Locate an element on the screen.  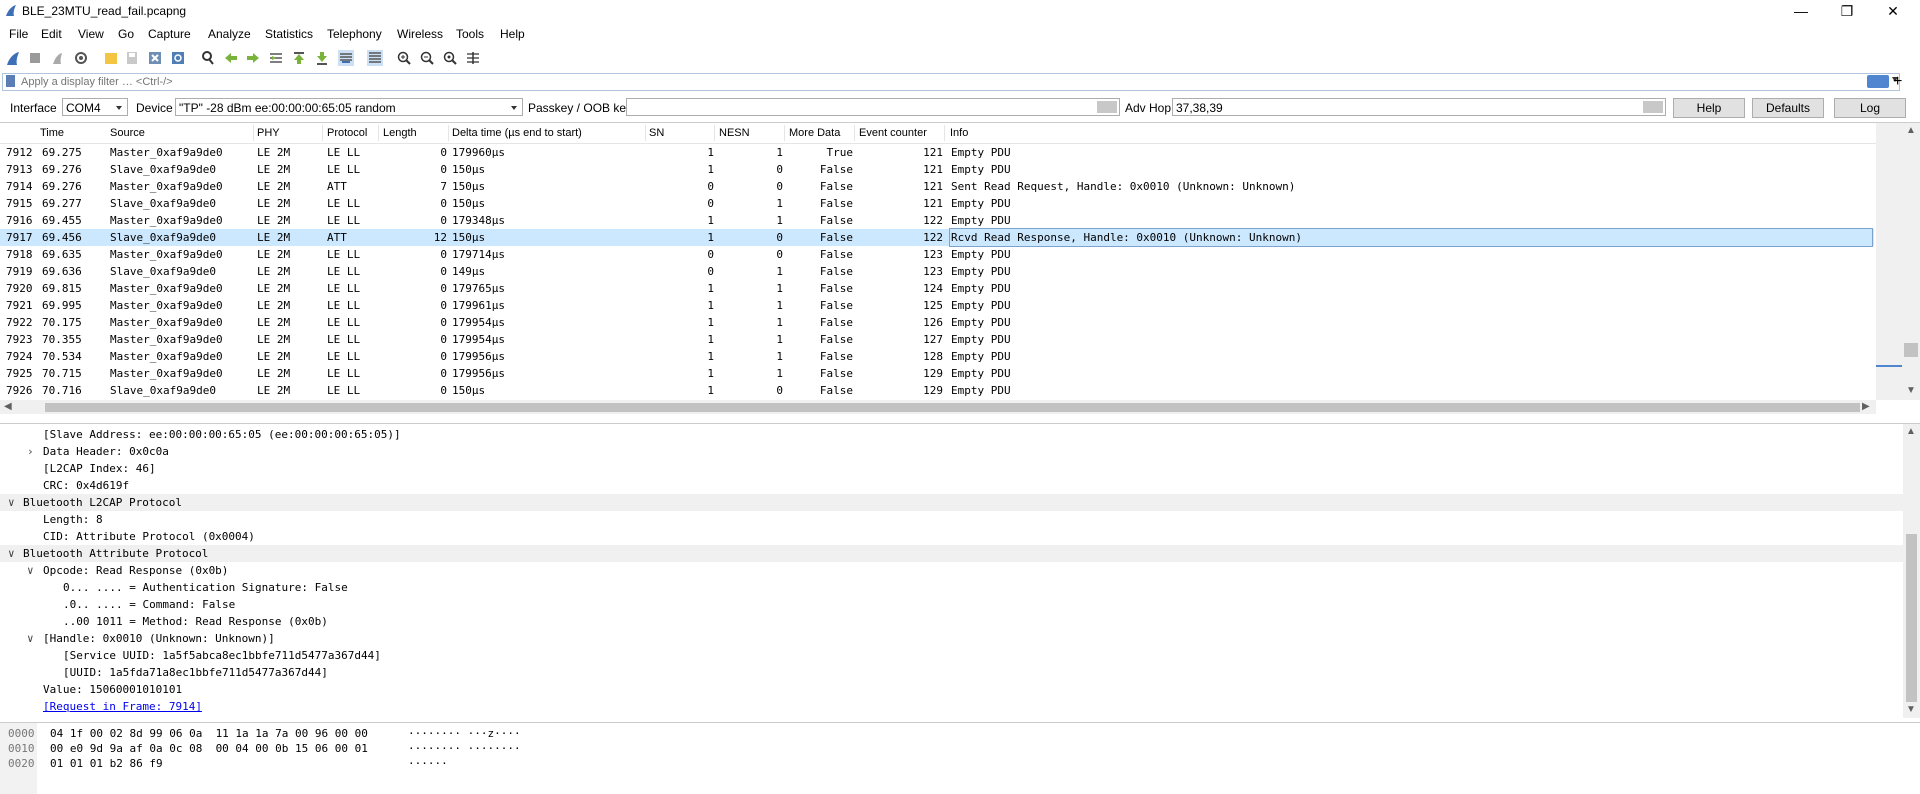
col-protocol: Protocol is located at coordinates (347, 133).